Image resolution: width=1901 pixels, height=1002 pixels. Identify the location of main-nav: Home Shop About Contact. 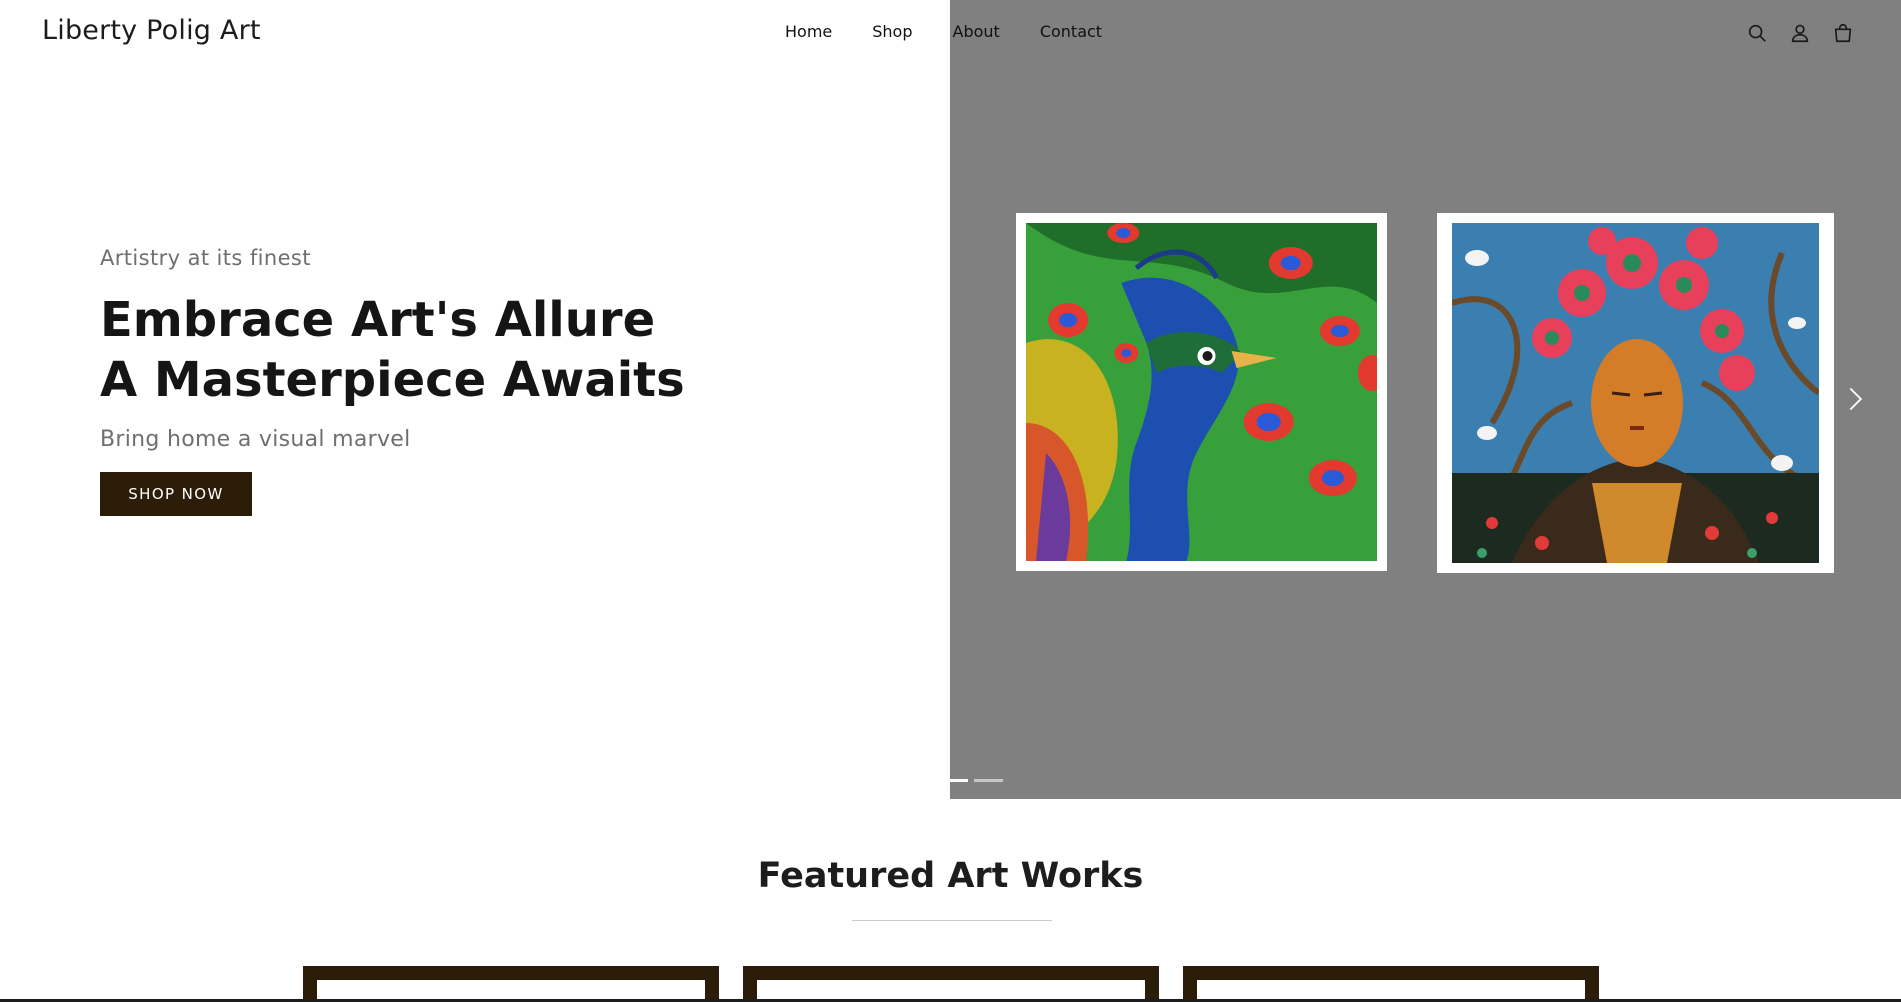
(963, 31).